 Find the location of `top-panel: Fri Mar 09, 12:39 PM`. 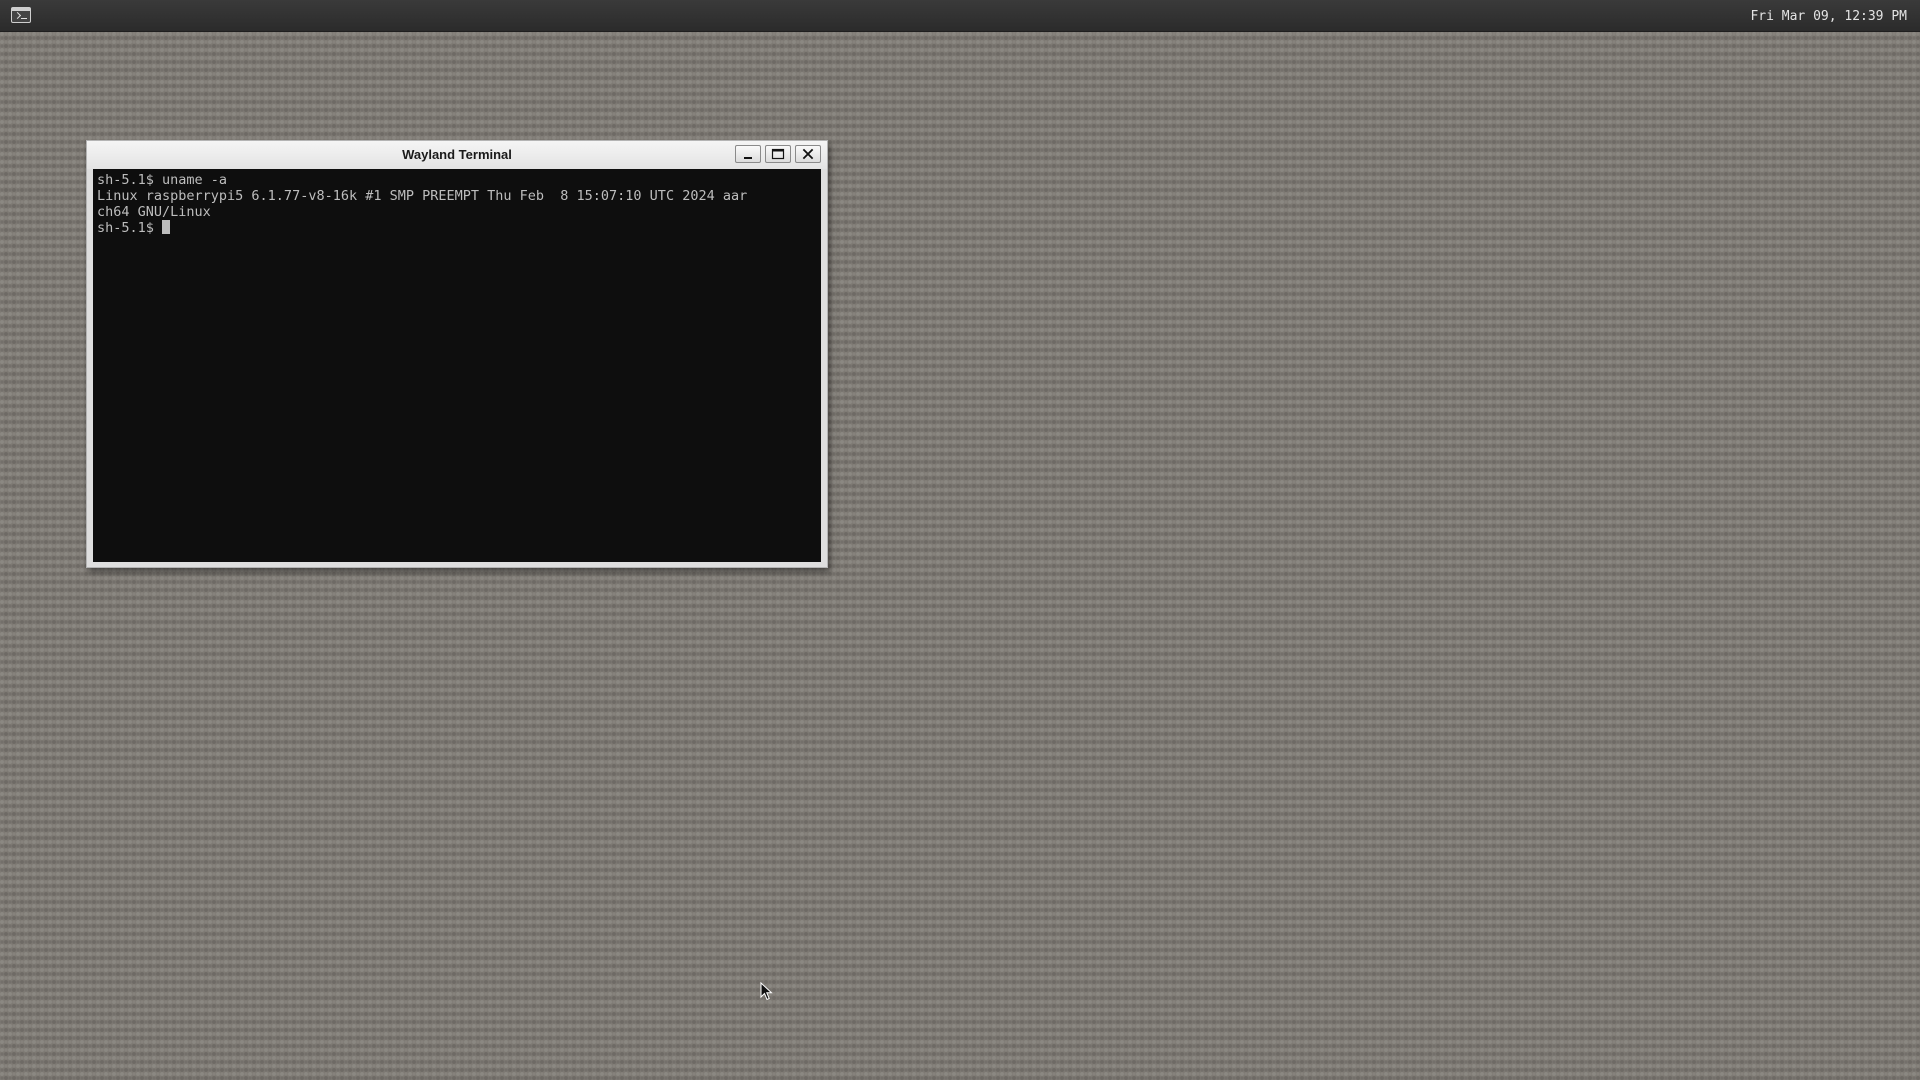

top-panel: Fri Mar 09, 12:39 PM is located at coordinates (960, 16).